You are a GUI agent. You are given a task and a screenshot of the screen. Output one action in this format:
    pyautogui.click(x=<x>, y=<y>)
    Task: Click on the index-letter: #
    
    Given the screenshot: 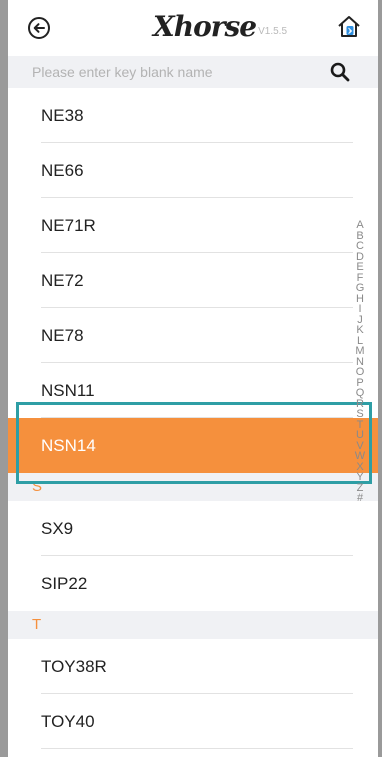 What is the action you would take?
    pyautogui.click(x=360, y=498)
    